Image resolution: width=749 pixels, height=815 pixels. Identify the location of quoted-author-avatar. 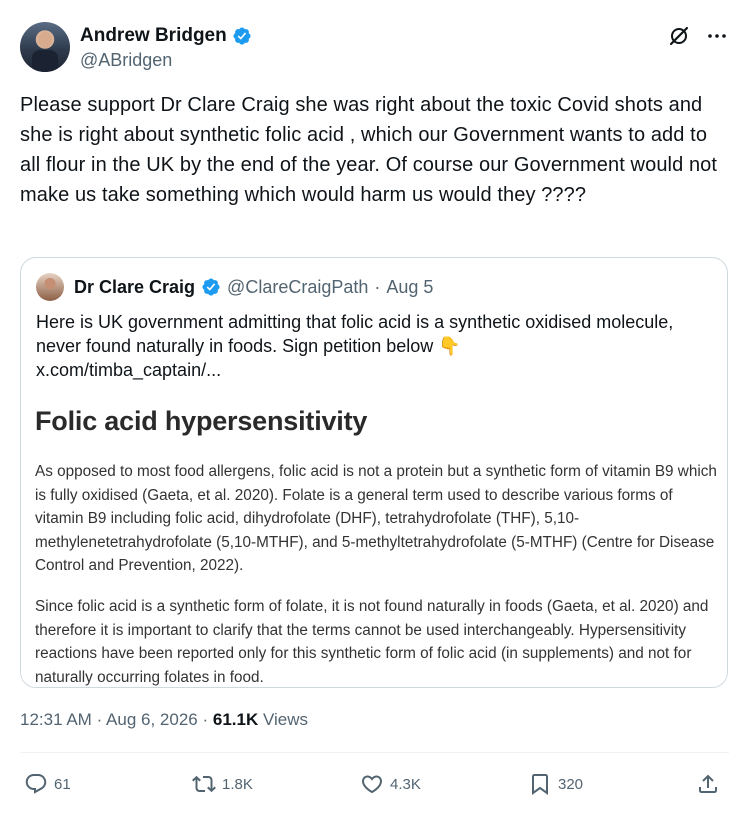
(50, 287).